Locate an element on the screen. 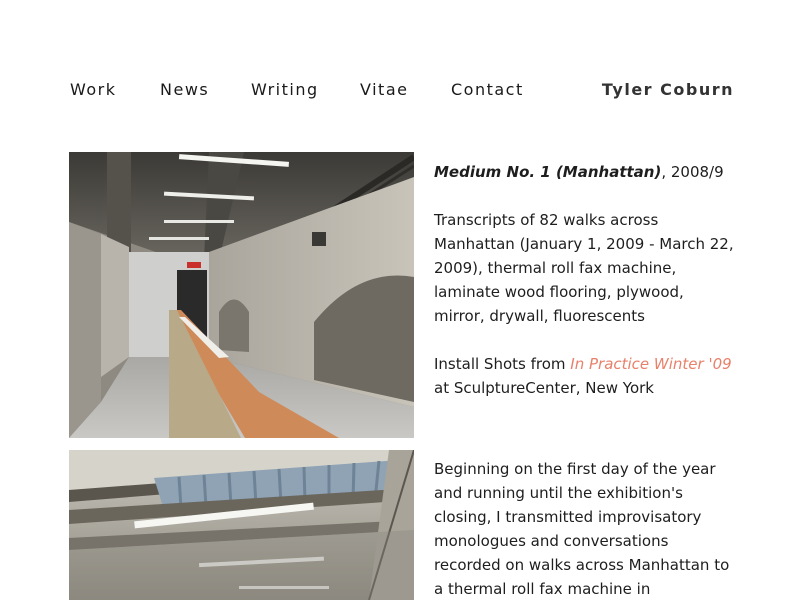 The width and height of the screenshot is (800, 600). artwork-title-line: Medium No. 1 (Manhattan), 2008/9 is located at coordinates (584, 172).